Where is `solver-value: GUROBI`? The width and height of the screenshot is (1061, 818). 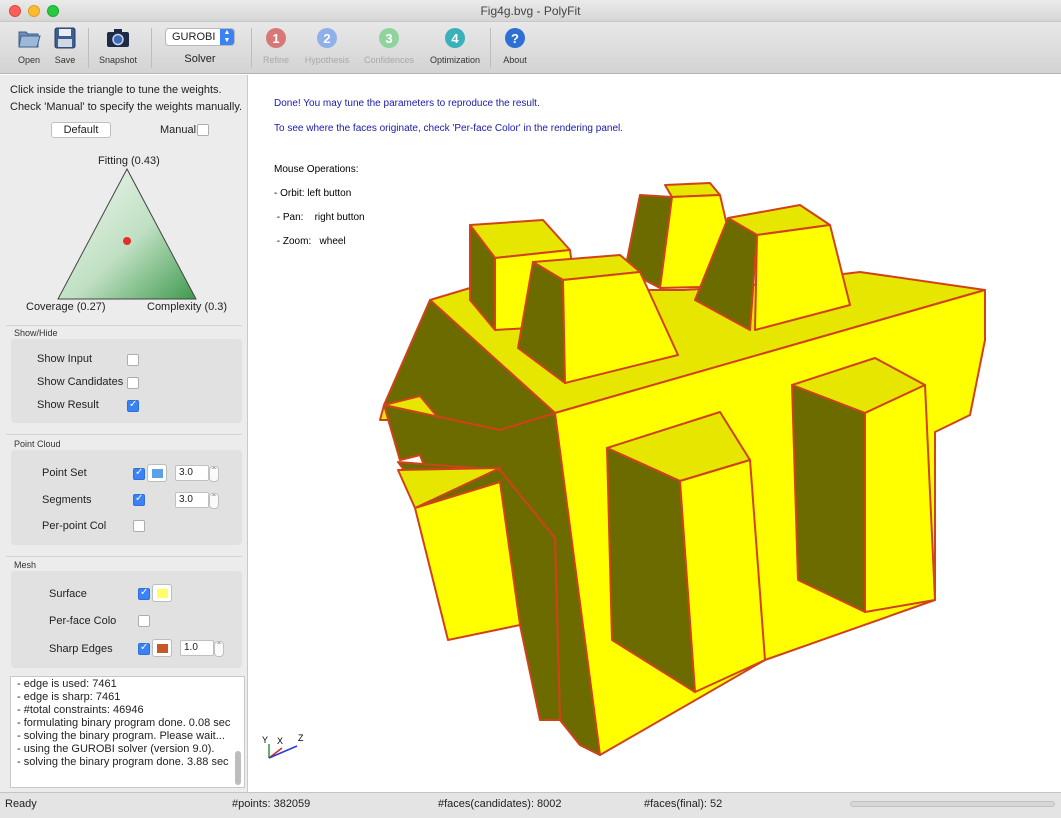 solver-value: GUROBI is located at coordinates (194, 37).